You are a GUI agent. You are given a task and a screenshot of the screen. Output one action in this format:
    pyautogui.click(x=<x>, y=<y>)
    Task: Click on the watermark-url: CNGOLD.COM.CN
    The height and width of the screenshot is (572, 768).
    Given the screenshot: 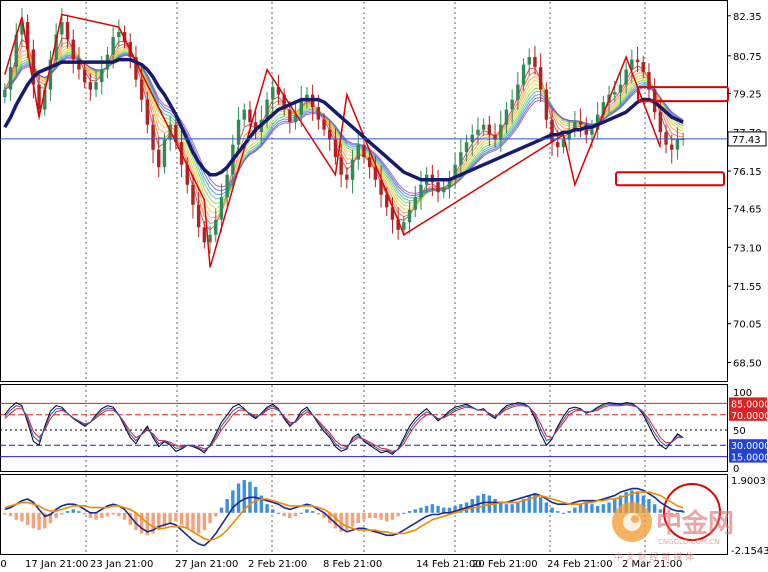 What is the action you would take?
    pyautogui.click(x=688, y=542)
    